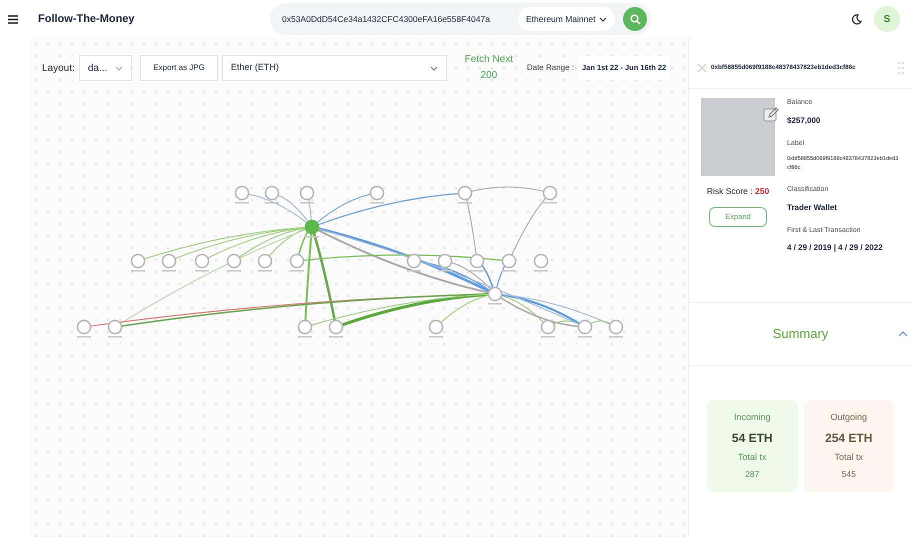 The image size is (912, 537). I want to click on summary-heading: Summary, so click(800, 334).